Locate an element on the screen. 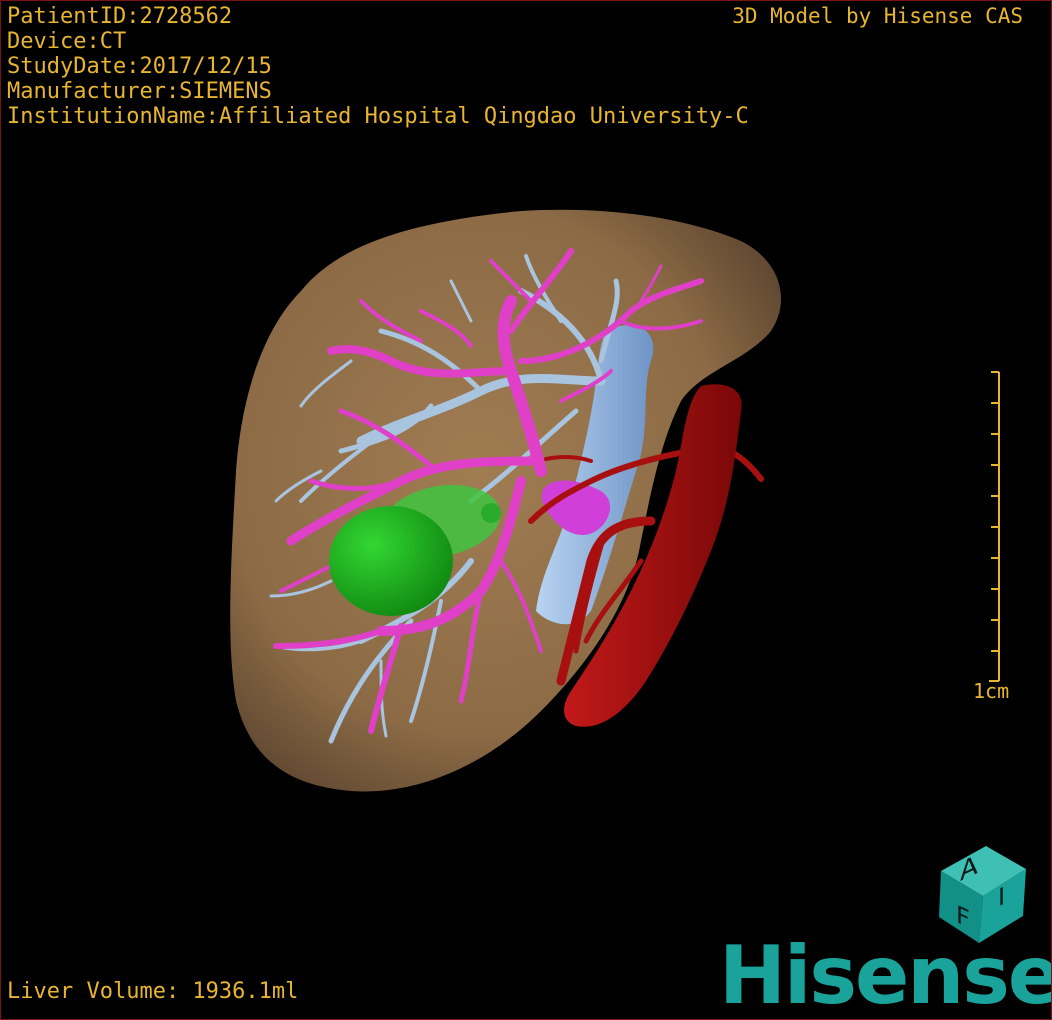  liver-volume: Liver Volume: 1936.1ml is located at coordinates (153, 991).